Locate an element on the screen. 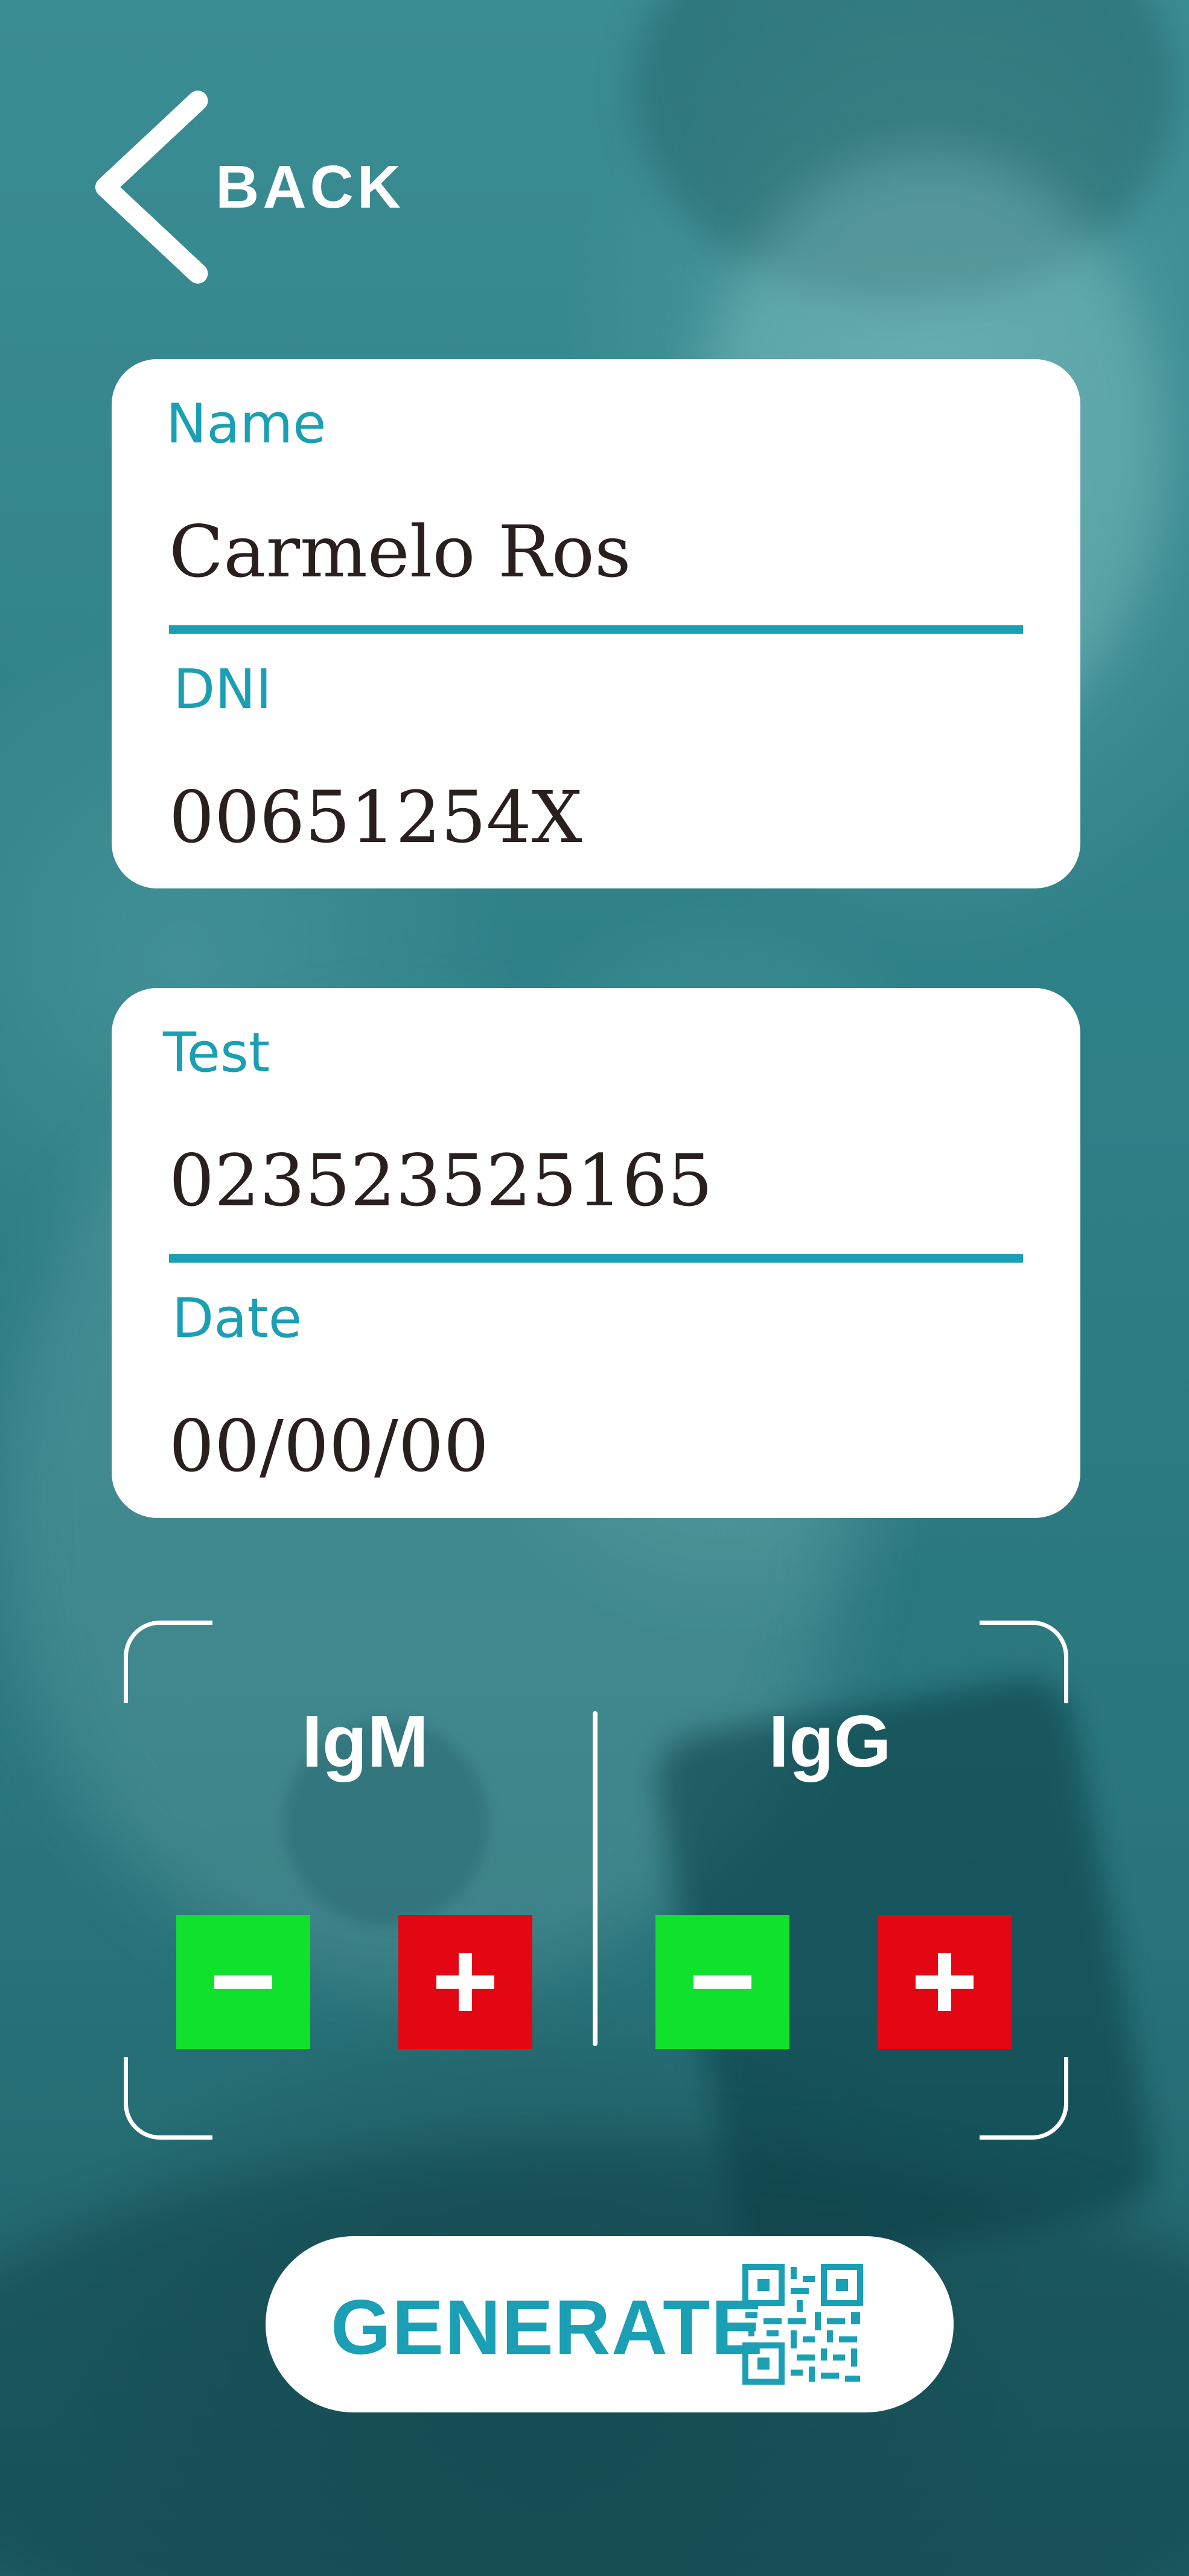 This screenshot has width=1189, height=2576. back-label: BACK is located at coordinates (309, 187).